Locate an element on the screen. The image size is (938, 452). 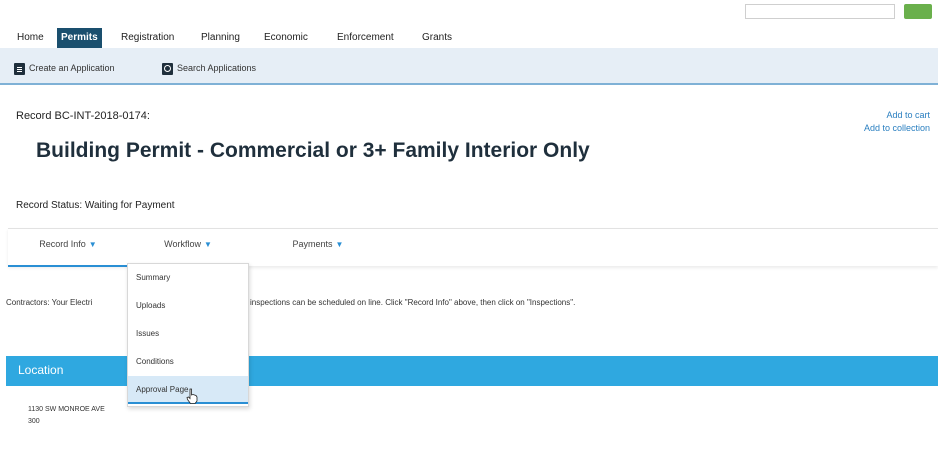
document-icon is located at coordinates (19, 68).